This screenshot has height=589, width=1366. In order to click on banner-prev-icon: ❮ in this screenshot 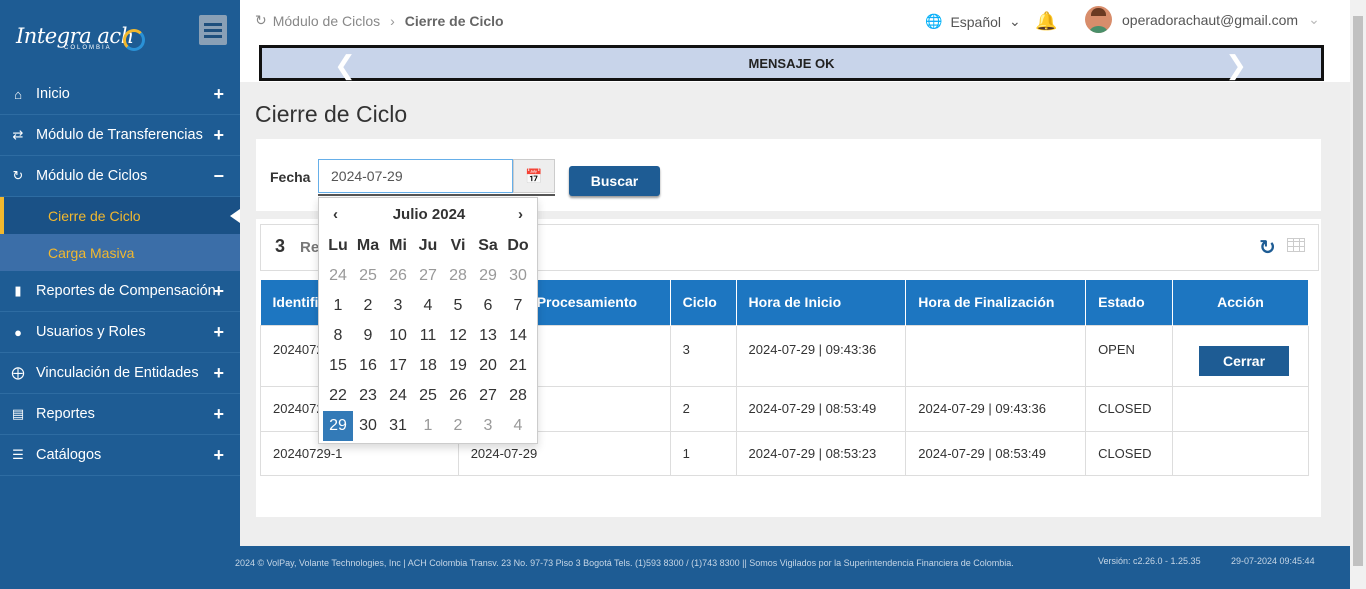, I will do `click(345, 65)`.